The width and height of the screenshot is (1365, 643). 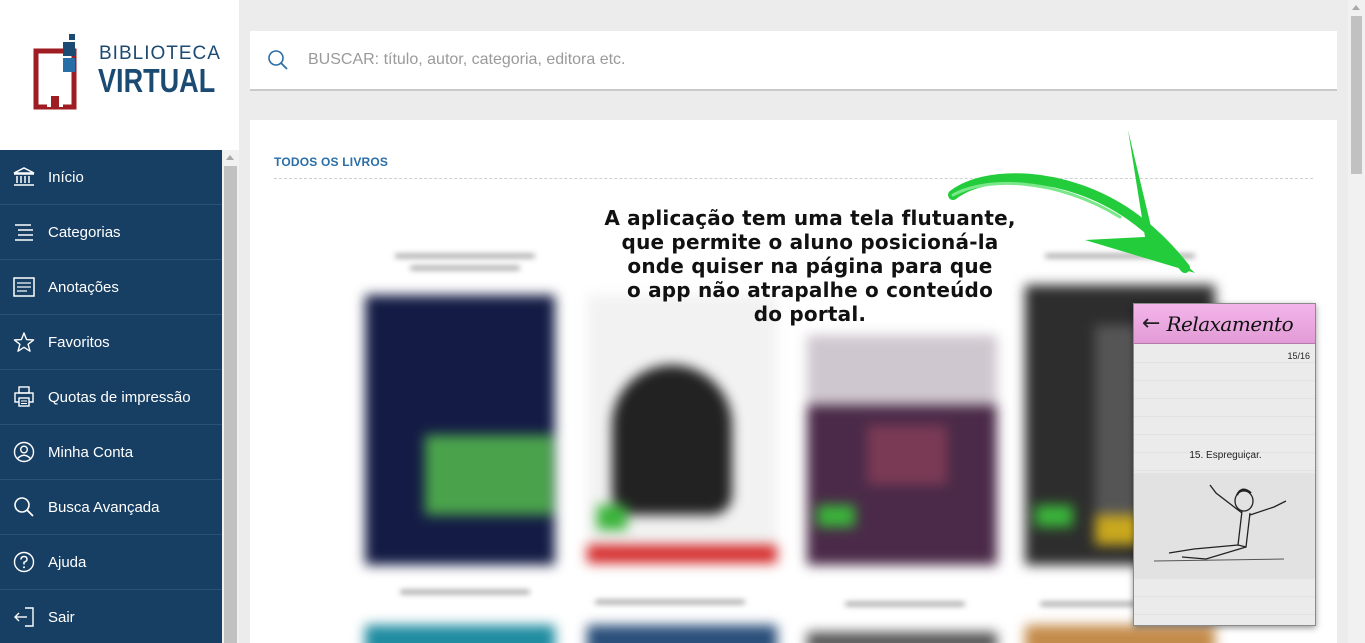 What do you see at coordinates (111, 562) in the screenshot?
I see `sidebar-item-ajuda: Ajuda` at bounding box center [111, 562].